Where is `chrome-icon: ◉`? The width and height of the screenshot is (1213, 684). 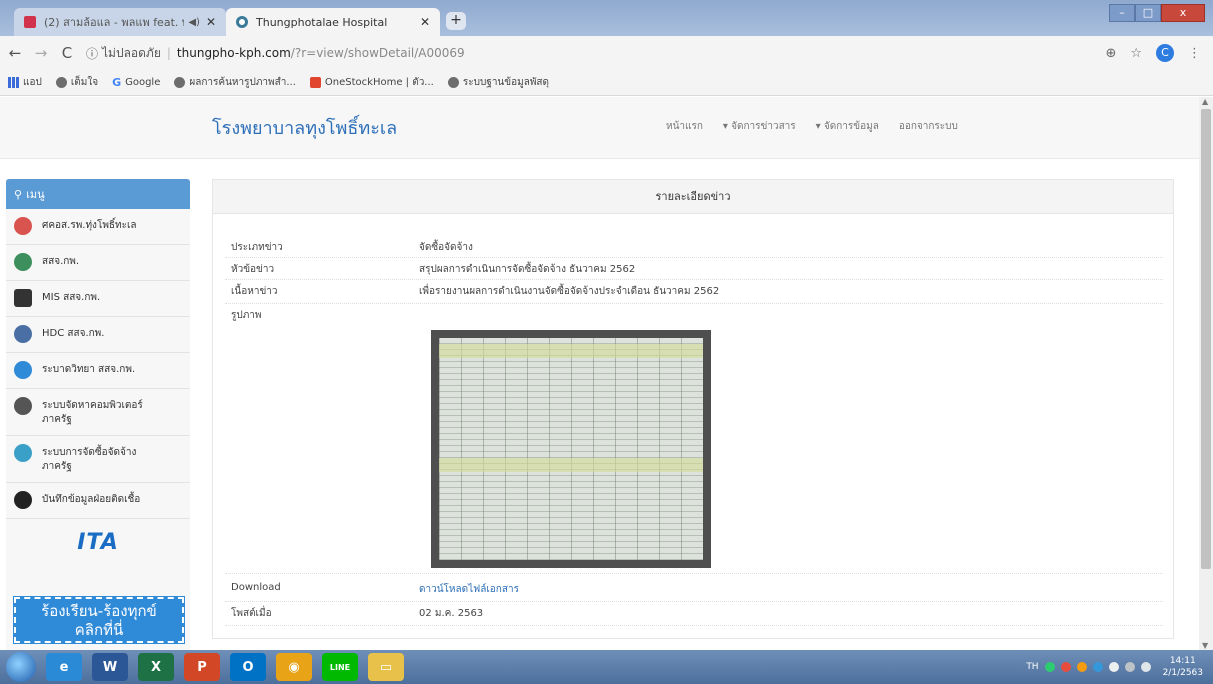 chrome-icon: ◉ is located at coordinates (294, 667).